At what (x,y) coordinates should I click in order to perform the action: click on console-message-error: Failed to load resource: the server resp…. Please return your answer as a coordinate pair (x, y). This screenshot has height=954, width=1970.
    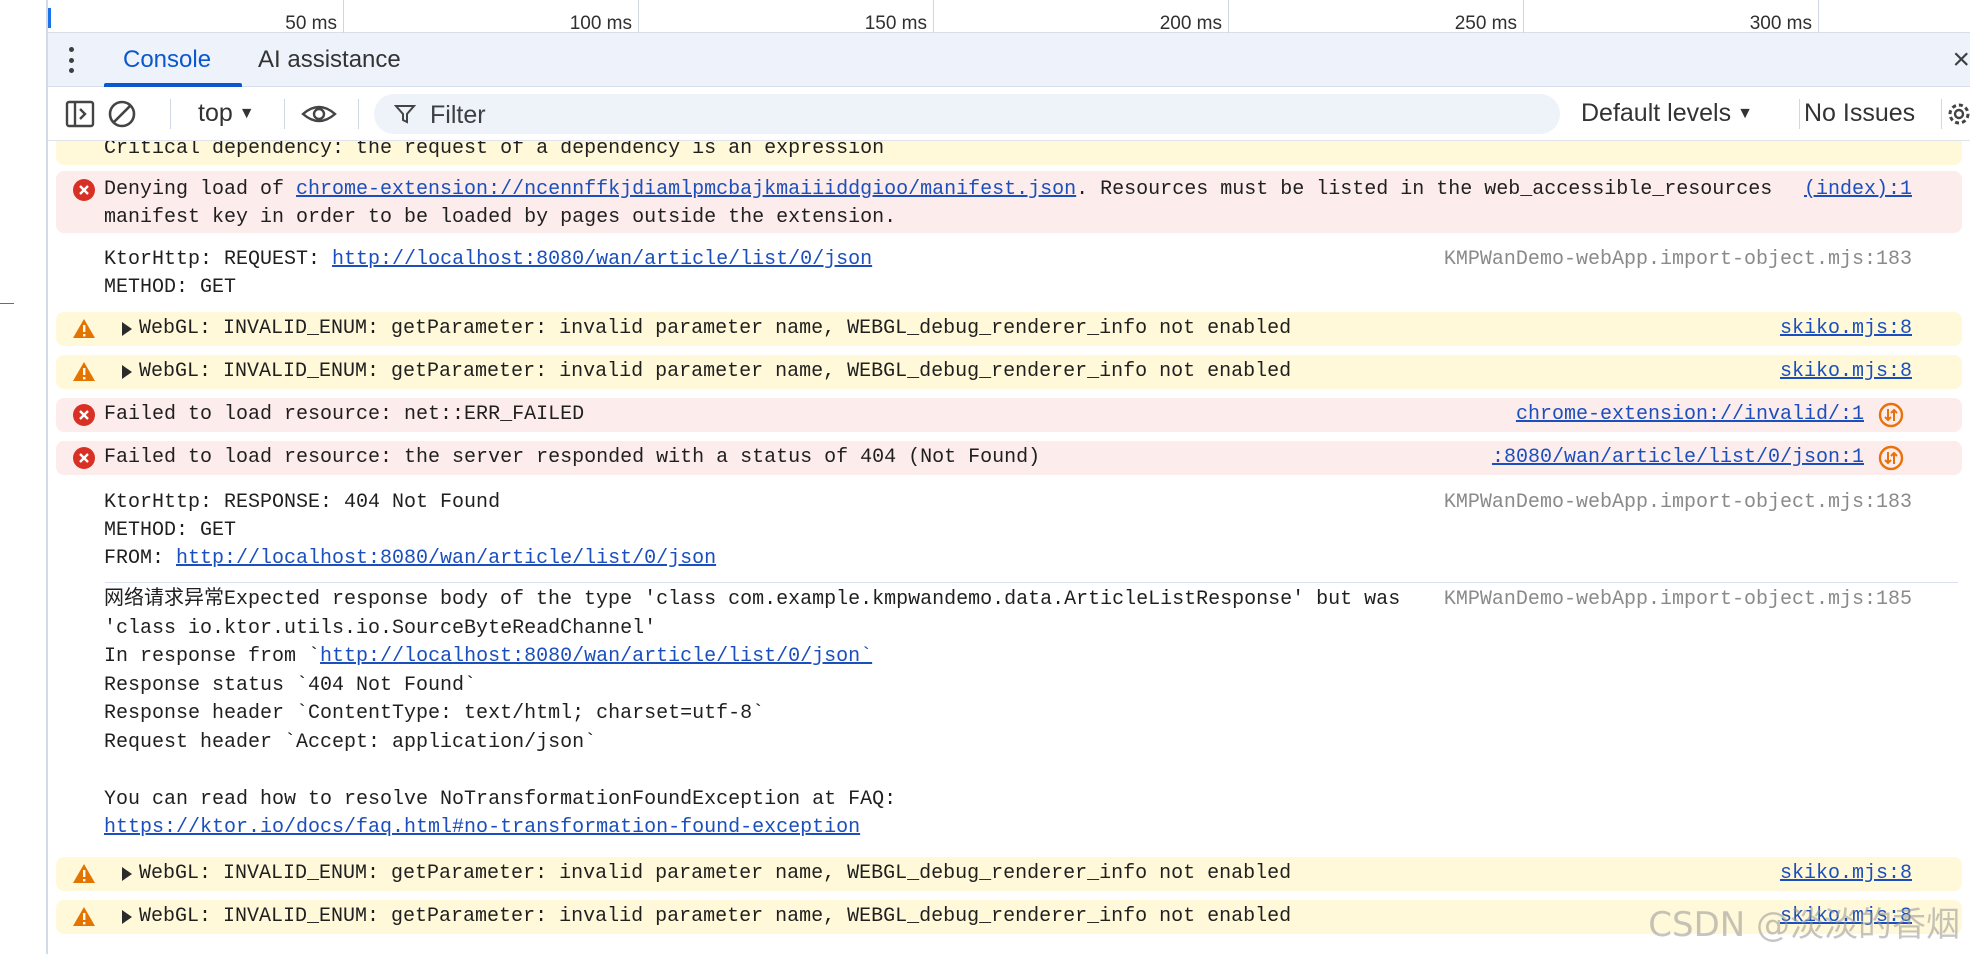
    Looking at the image, I should click on (1009, 458).